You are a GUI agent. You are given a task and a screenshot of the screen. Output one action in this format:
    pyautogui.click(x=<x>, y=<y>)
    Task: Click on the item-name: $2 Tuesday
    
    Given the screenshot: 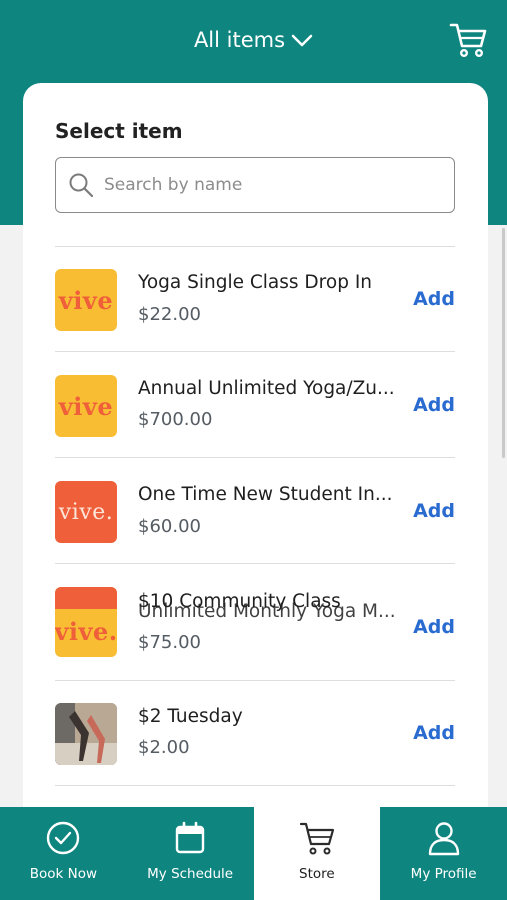 What is the action you would take?
    pyautogui.click(x=190, y=716)
    